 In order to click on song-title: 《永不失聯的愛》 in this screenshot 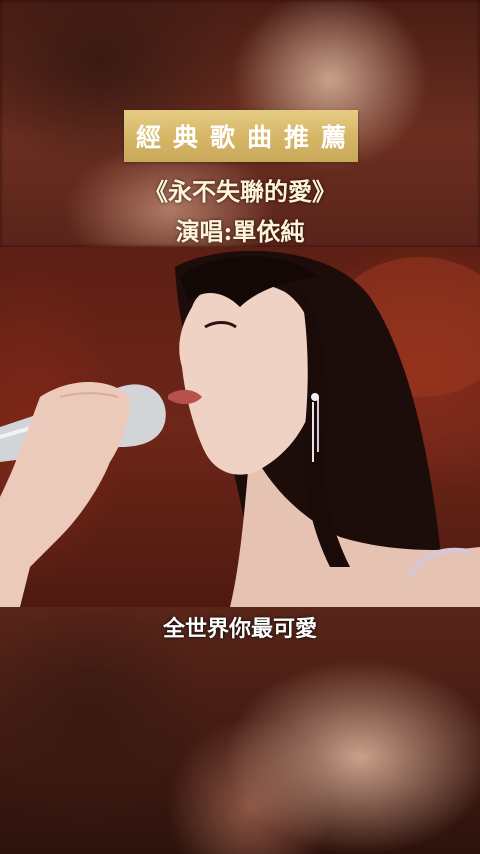, I will do `click(240, 191)`.